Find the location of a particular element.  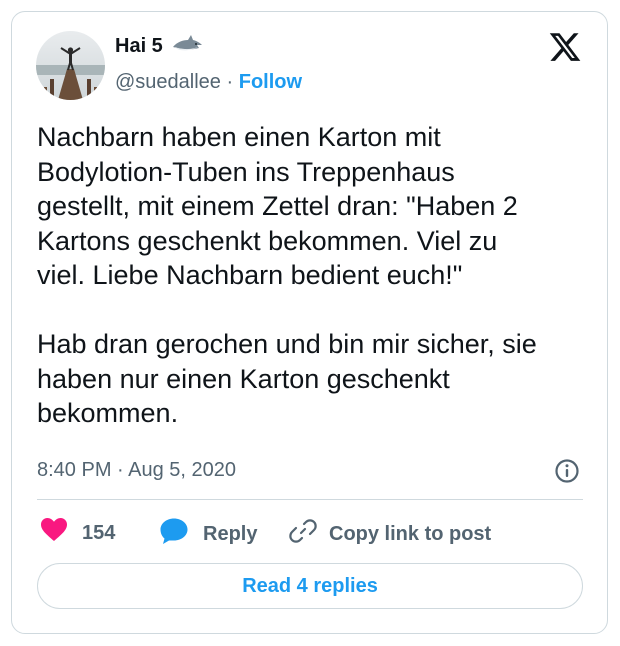

author-handle-row: @suedallee · Follow is located at coordinates (208, 82).